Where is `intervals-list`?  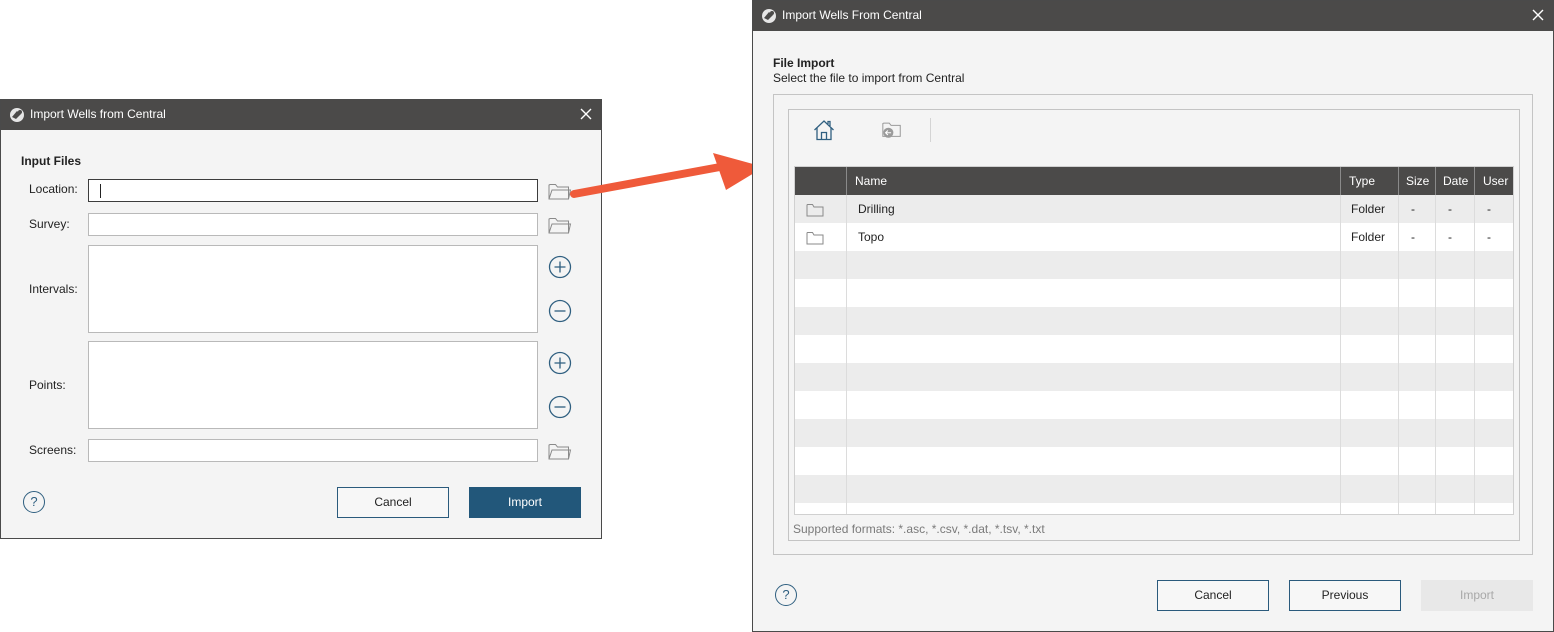
intervals-list is located at coordinates (313, 289).